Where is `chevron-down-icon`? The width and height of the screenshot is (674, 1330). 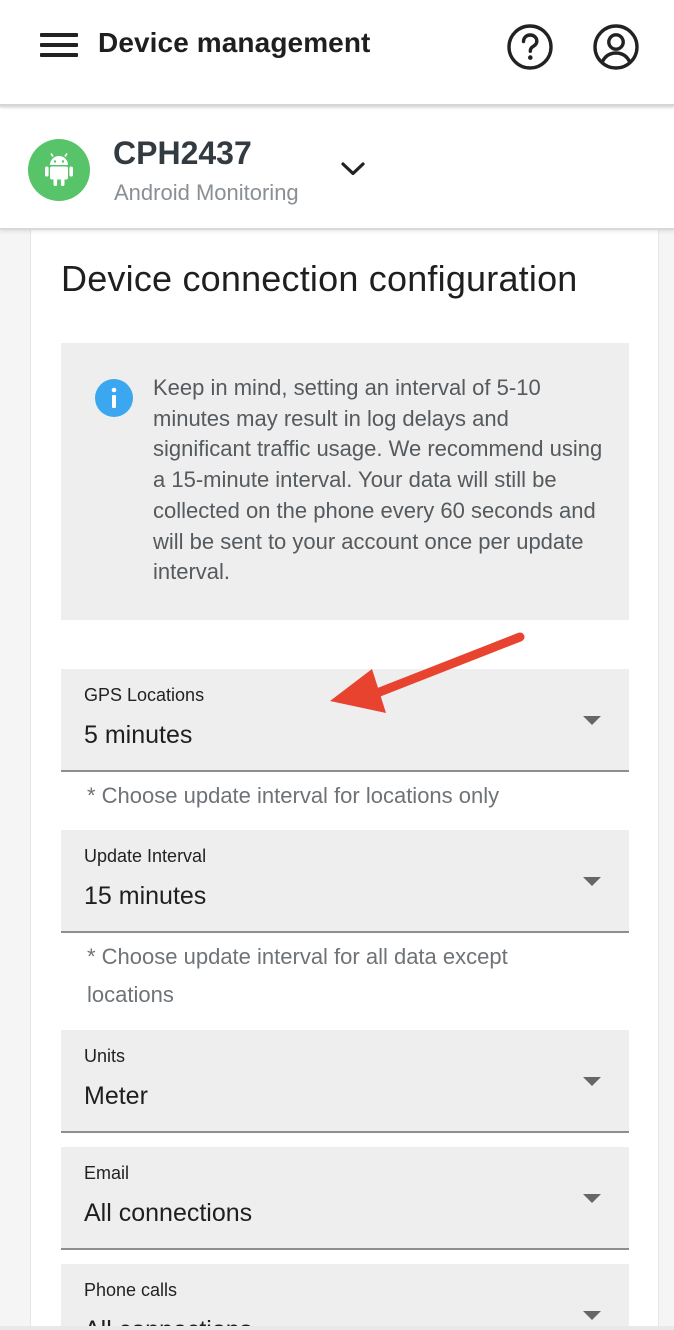 chevron-down-icon is located at coordinates (353, 169).